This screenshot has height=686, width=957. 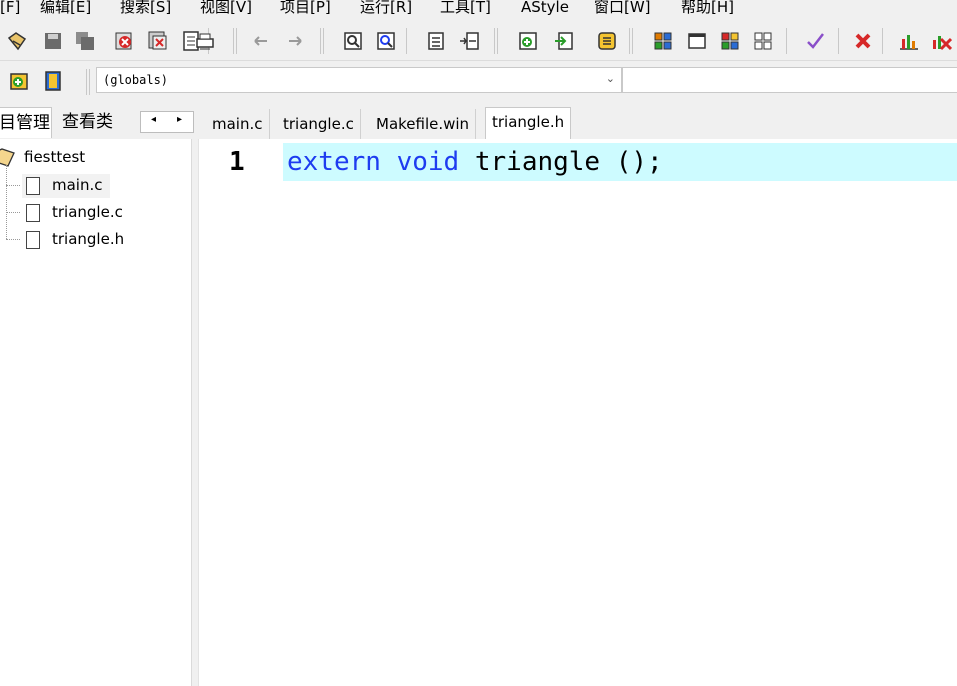 What do you see at coordinates (707, 8) in the screenshot?
I see `menu-help: 帮助[H]` at bounding box center [707, 8].